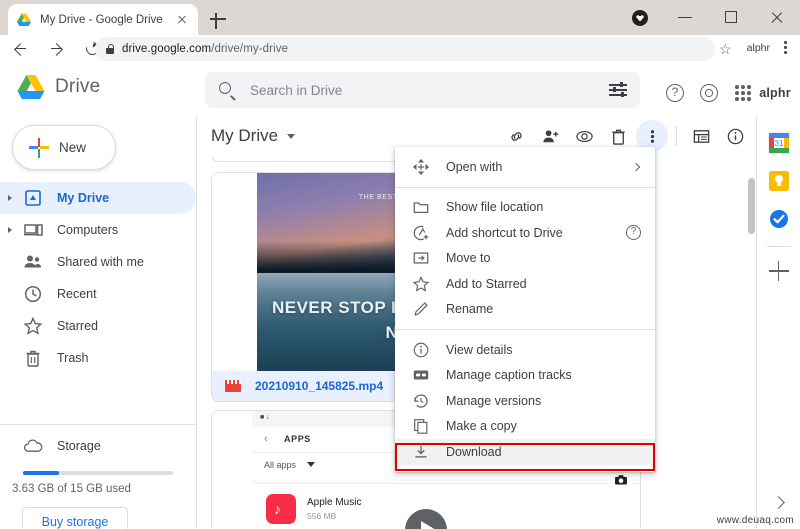  Describe the element at coordinates (474, 166) in the screenshot. I see `context-menu-item-label: Open with` at that location.